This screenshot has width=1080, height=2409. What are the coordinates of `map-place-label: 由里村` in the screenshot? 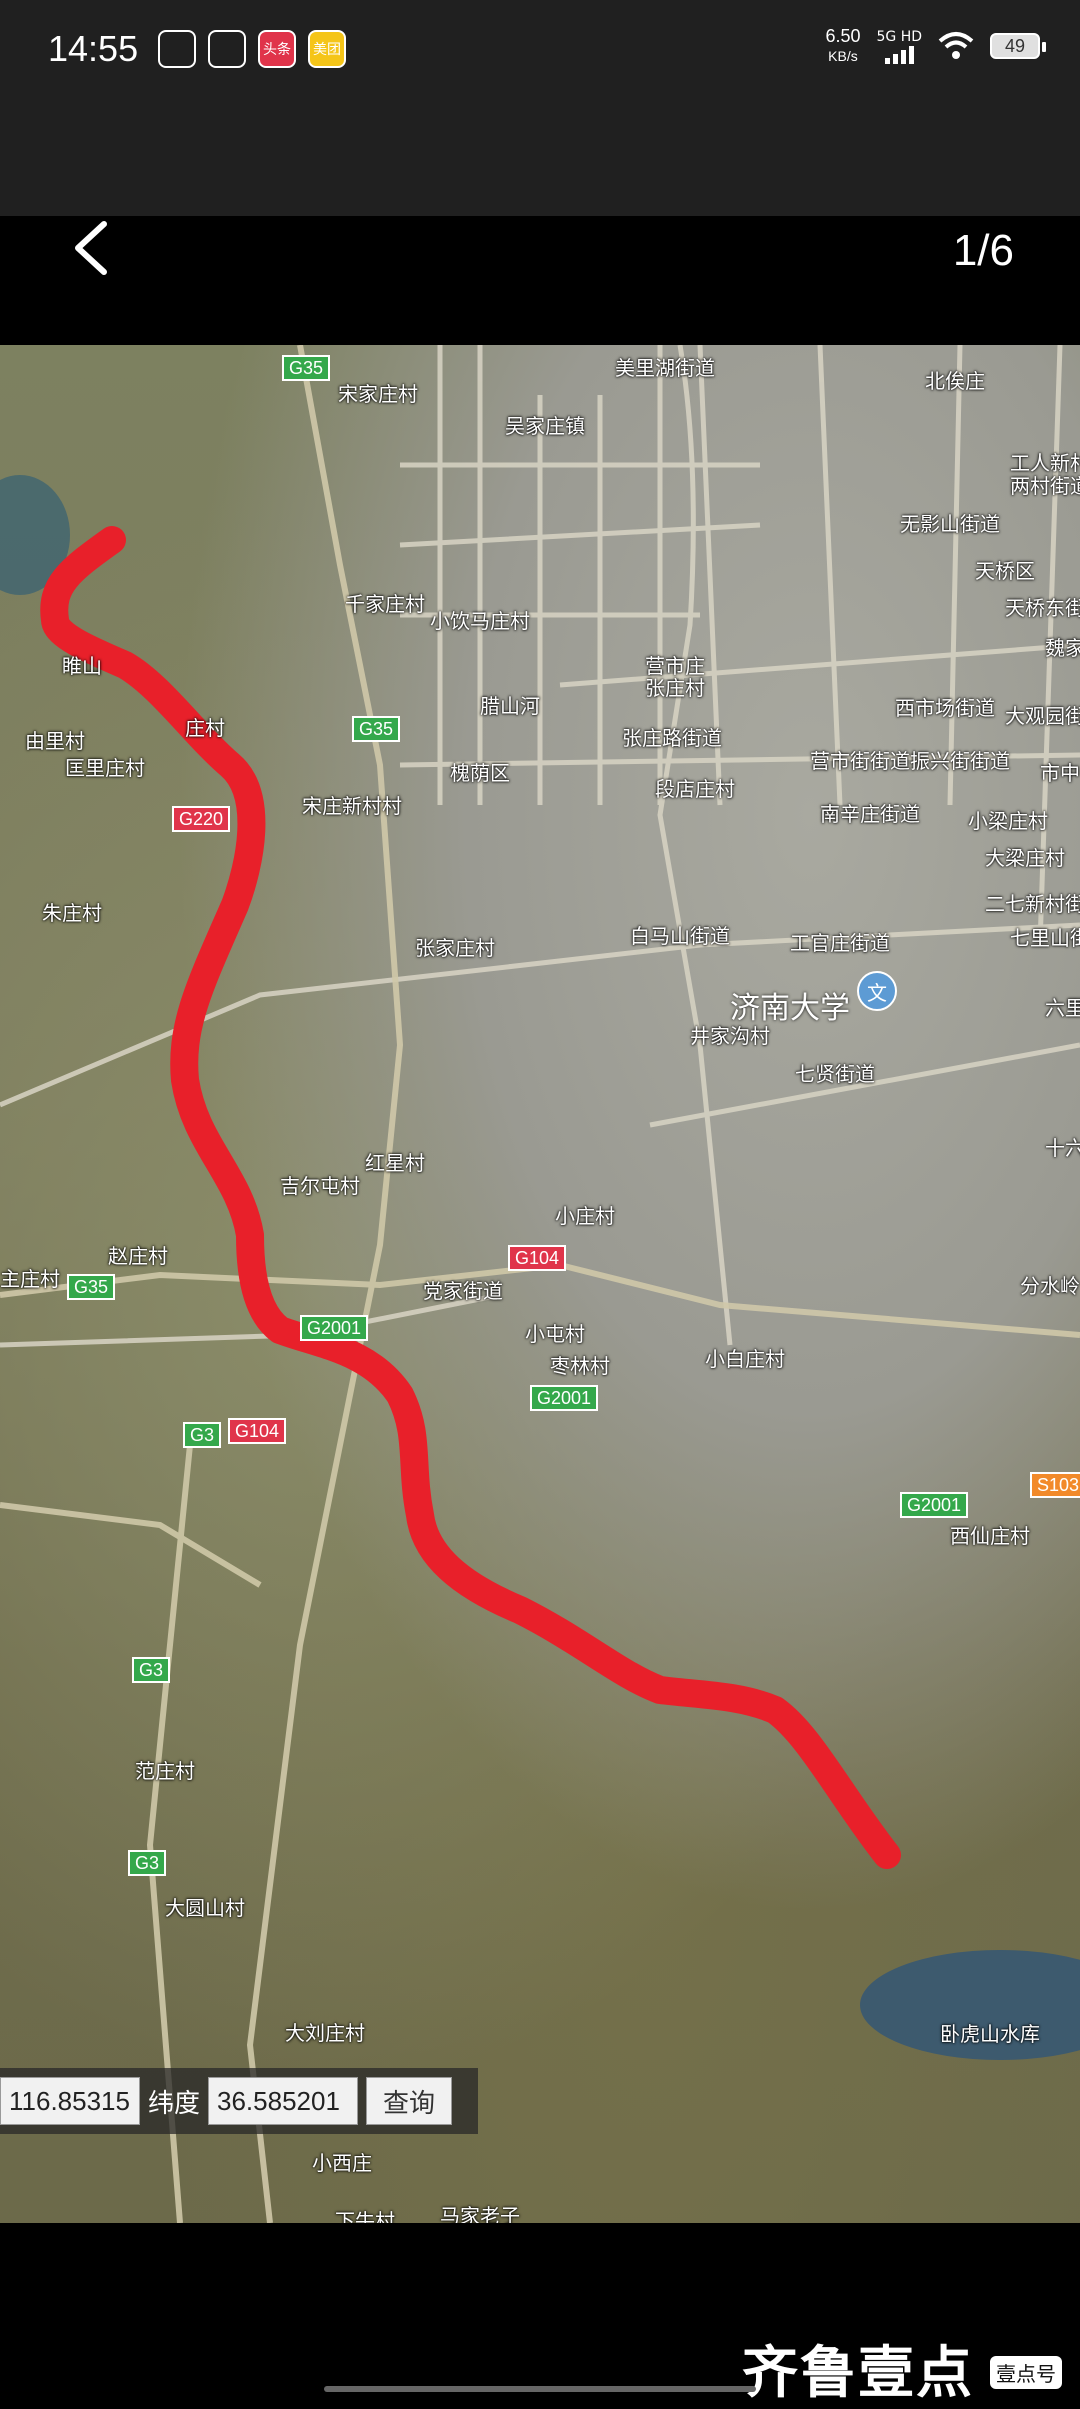 It's located at (55, 739).